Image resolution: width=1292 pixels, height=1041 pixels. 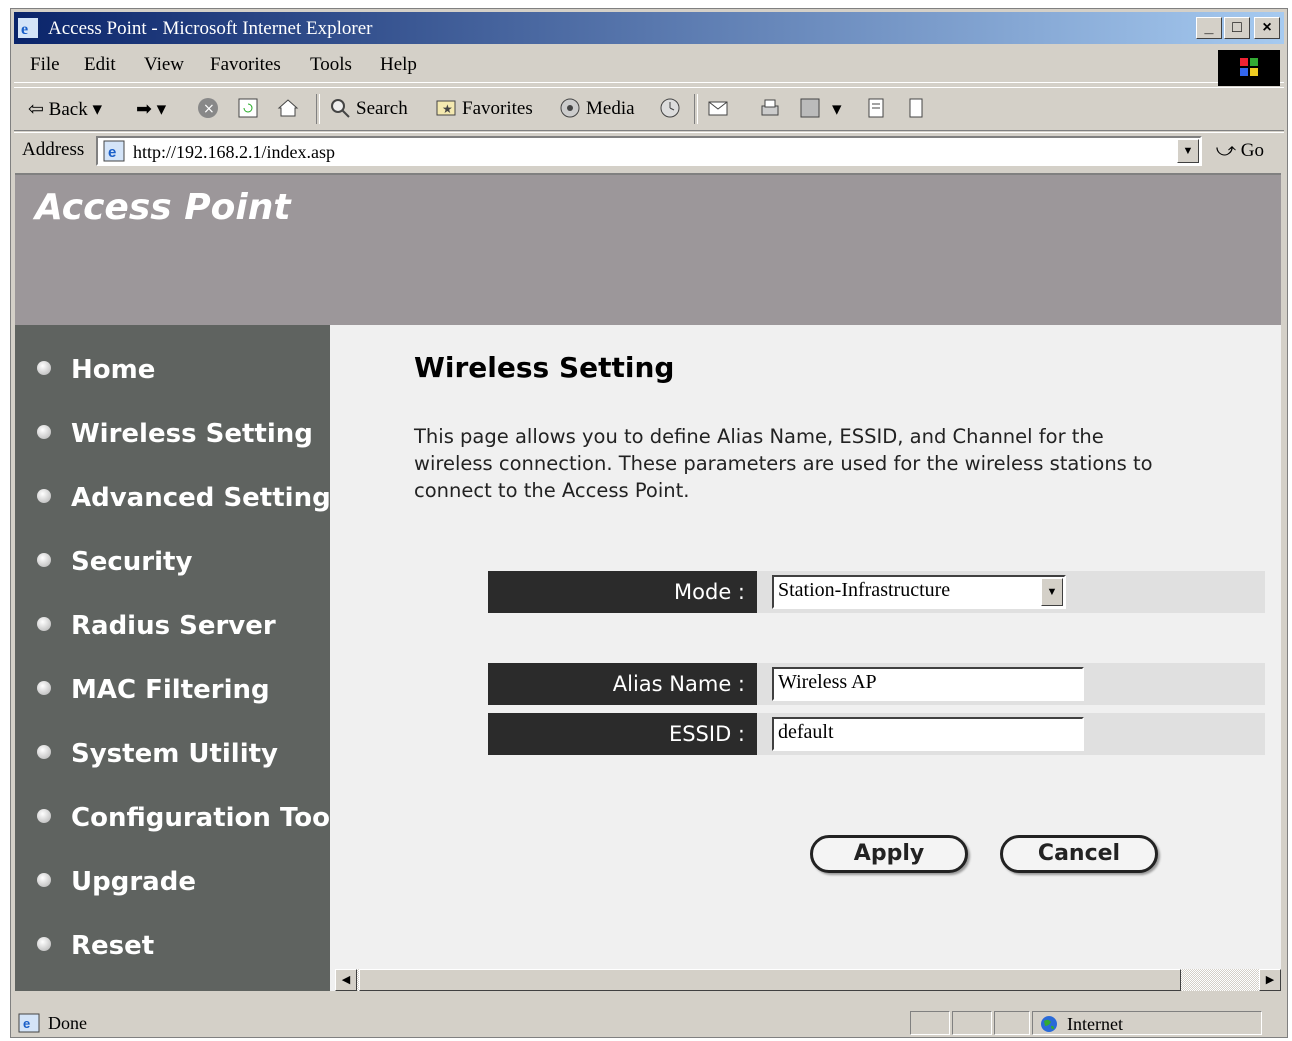 I want to click on favorites-button: Favorites, so click(x=497, y=109).